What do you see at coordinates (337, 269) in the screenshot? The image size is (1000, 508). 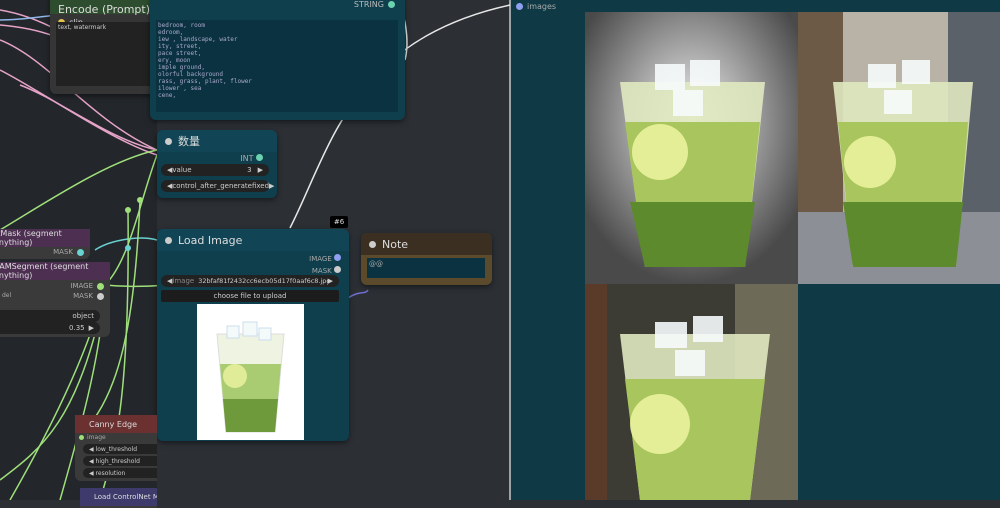 I see `mask-output-dot` at bounding box center [337, 269].